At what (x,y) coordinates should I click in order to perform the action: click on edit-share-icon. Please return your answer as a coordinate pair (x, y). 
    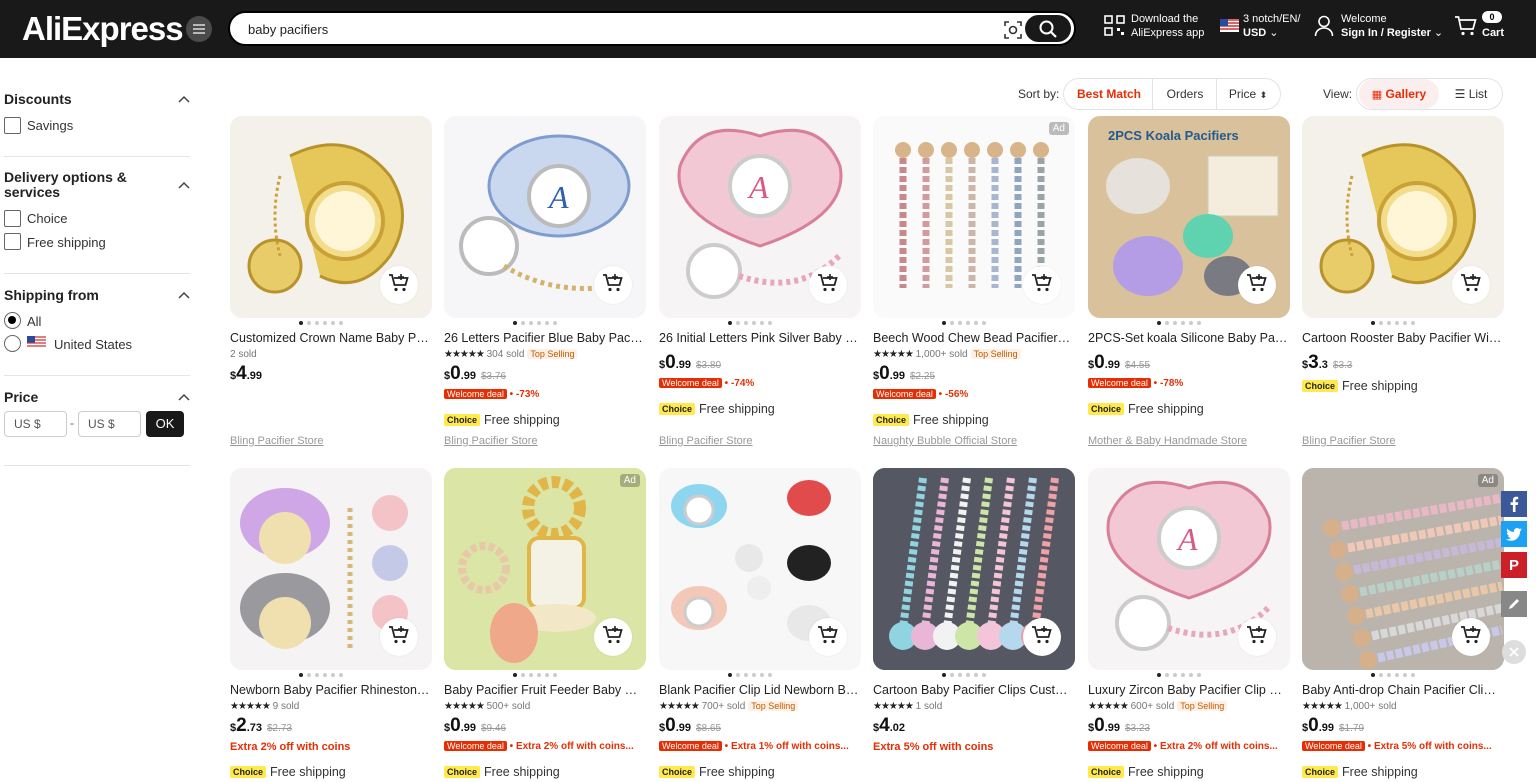
    Looking at the image, I should click on (1514, 604).